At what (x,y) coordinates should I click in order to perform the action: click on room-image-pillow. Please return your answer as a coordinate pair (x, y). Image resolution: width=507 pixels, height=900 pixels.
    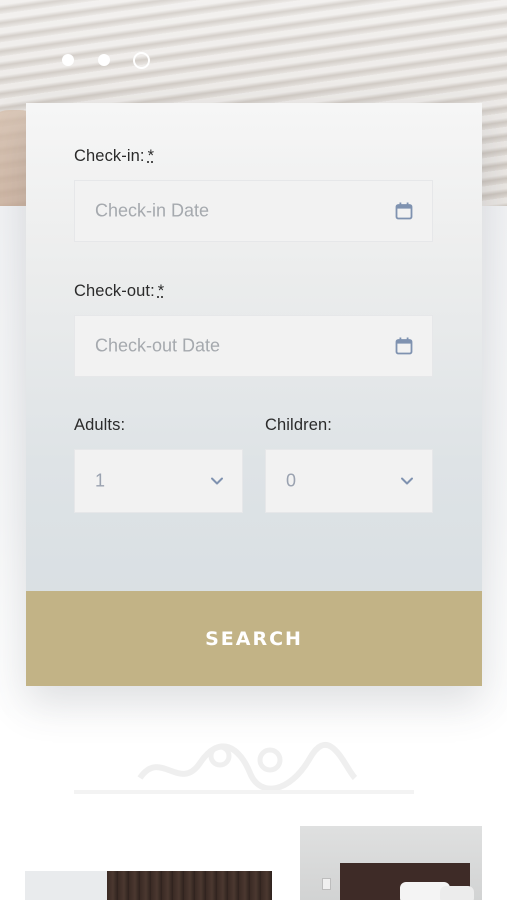
    Looking at the image, I should click on (457, 893).